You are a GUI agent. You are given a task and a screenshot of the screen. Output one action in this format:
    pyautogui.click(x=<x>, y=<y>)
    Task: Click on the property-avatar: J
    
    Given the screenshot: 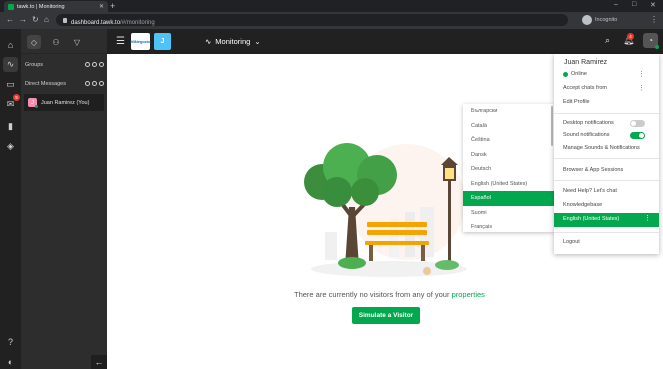 What is the action you would take?
    pyautogui.click(x=162, y=41)
    